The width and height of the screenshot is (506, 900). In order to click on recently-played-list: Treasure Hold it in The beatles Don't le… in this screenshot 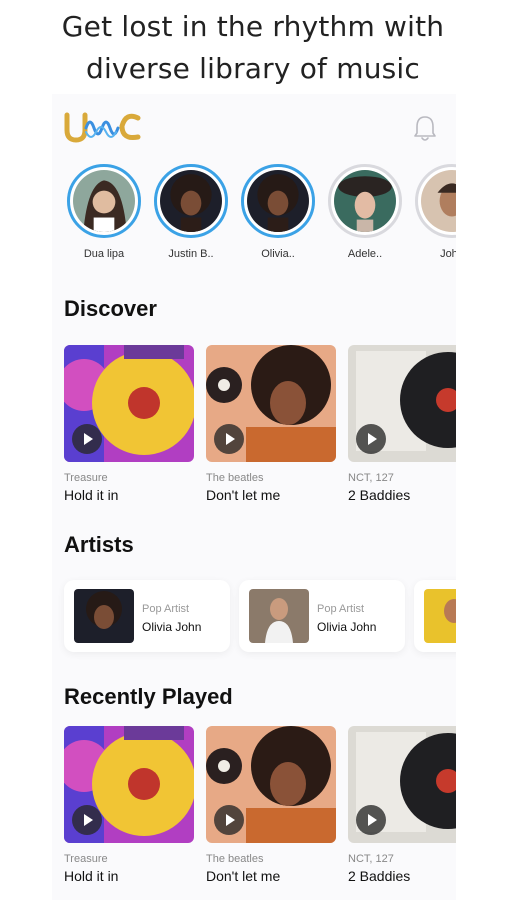, I will do `click(260, 811)`.